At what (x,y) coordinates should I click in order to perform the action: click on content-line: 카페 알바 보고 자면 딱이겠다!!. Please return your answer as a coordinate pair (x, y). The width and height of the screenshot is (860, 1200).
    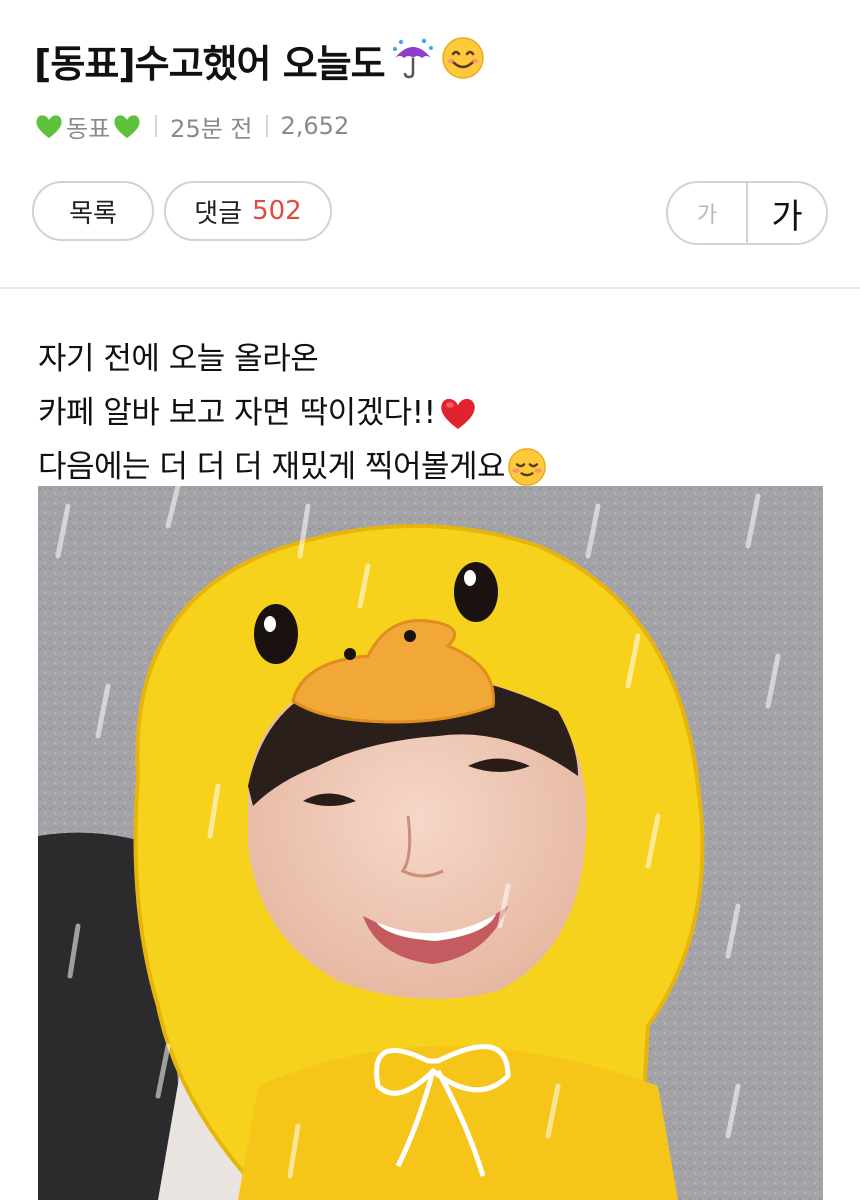
    Looking at the image, I should click on (292, 413).